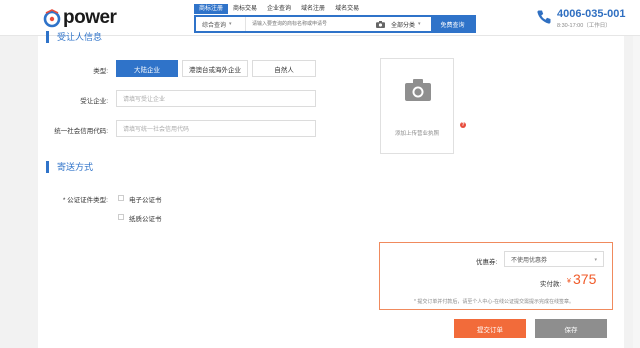 The width and height of the screenshot is (640, 348). Describe the element at coordinates (551, 284) in the screenshot. I see `pay-label: 实付款:` at that location.